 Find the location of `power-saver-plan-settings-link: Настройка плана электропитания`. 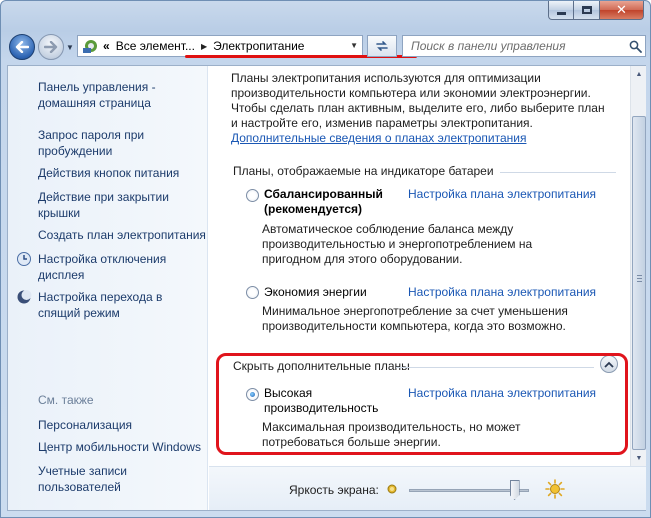

power-saver-plan-settings-link: Настройка плана электропитания is located at coordinates (502, 292).